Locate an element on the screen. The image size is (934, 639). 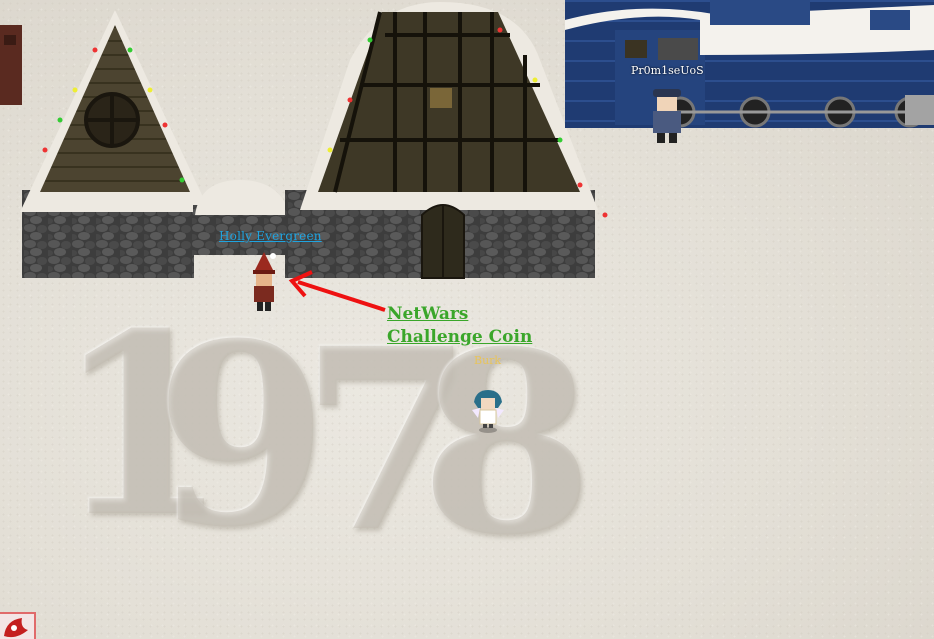
npc-name-label: Holly Evergreen is located at coordinates (270, 236).